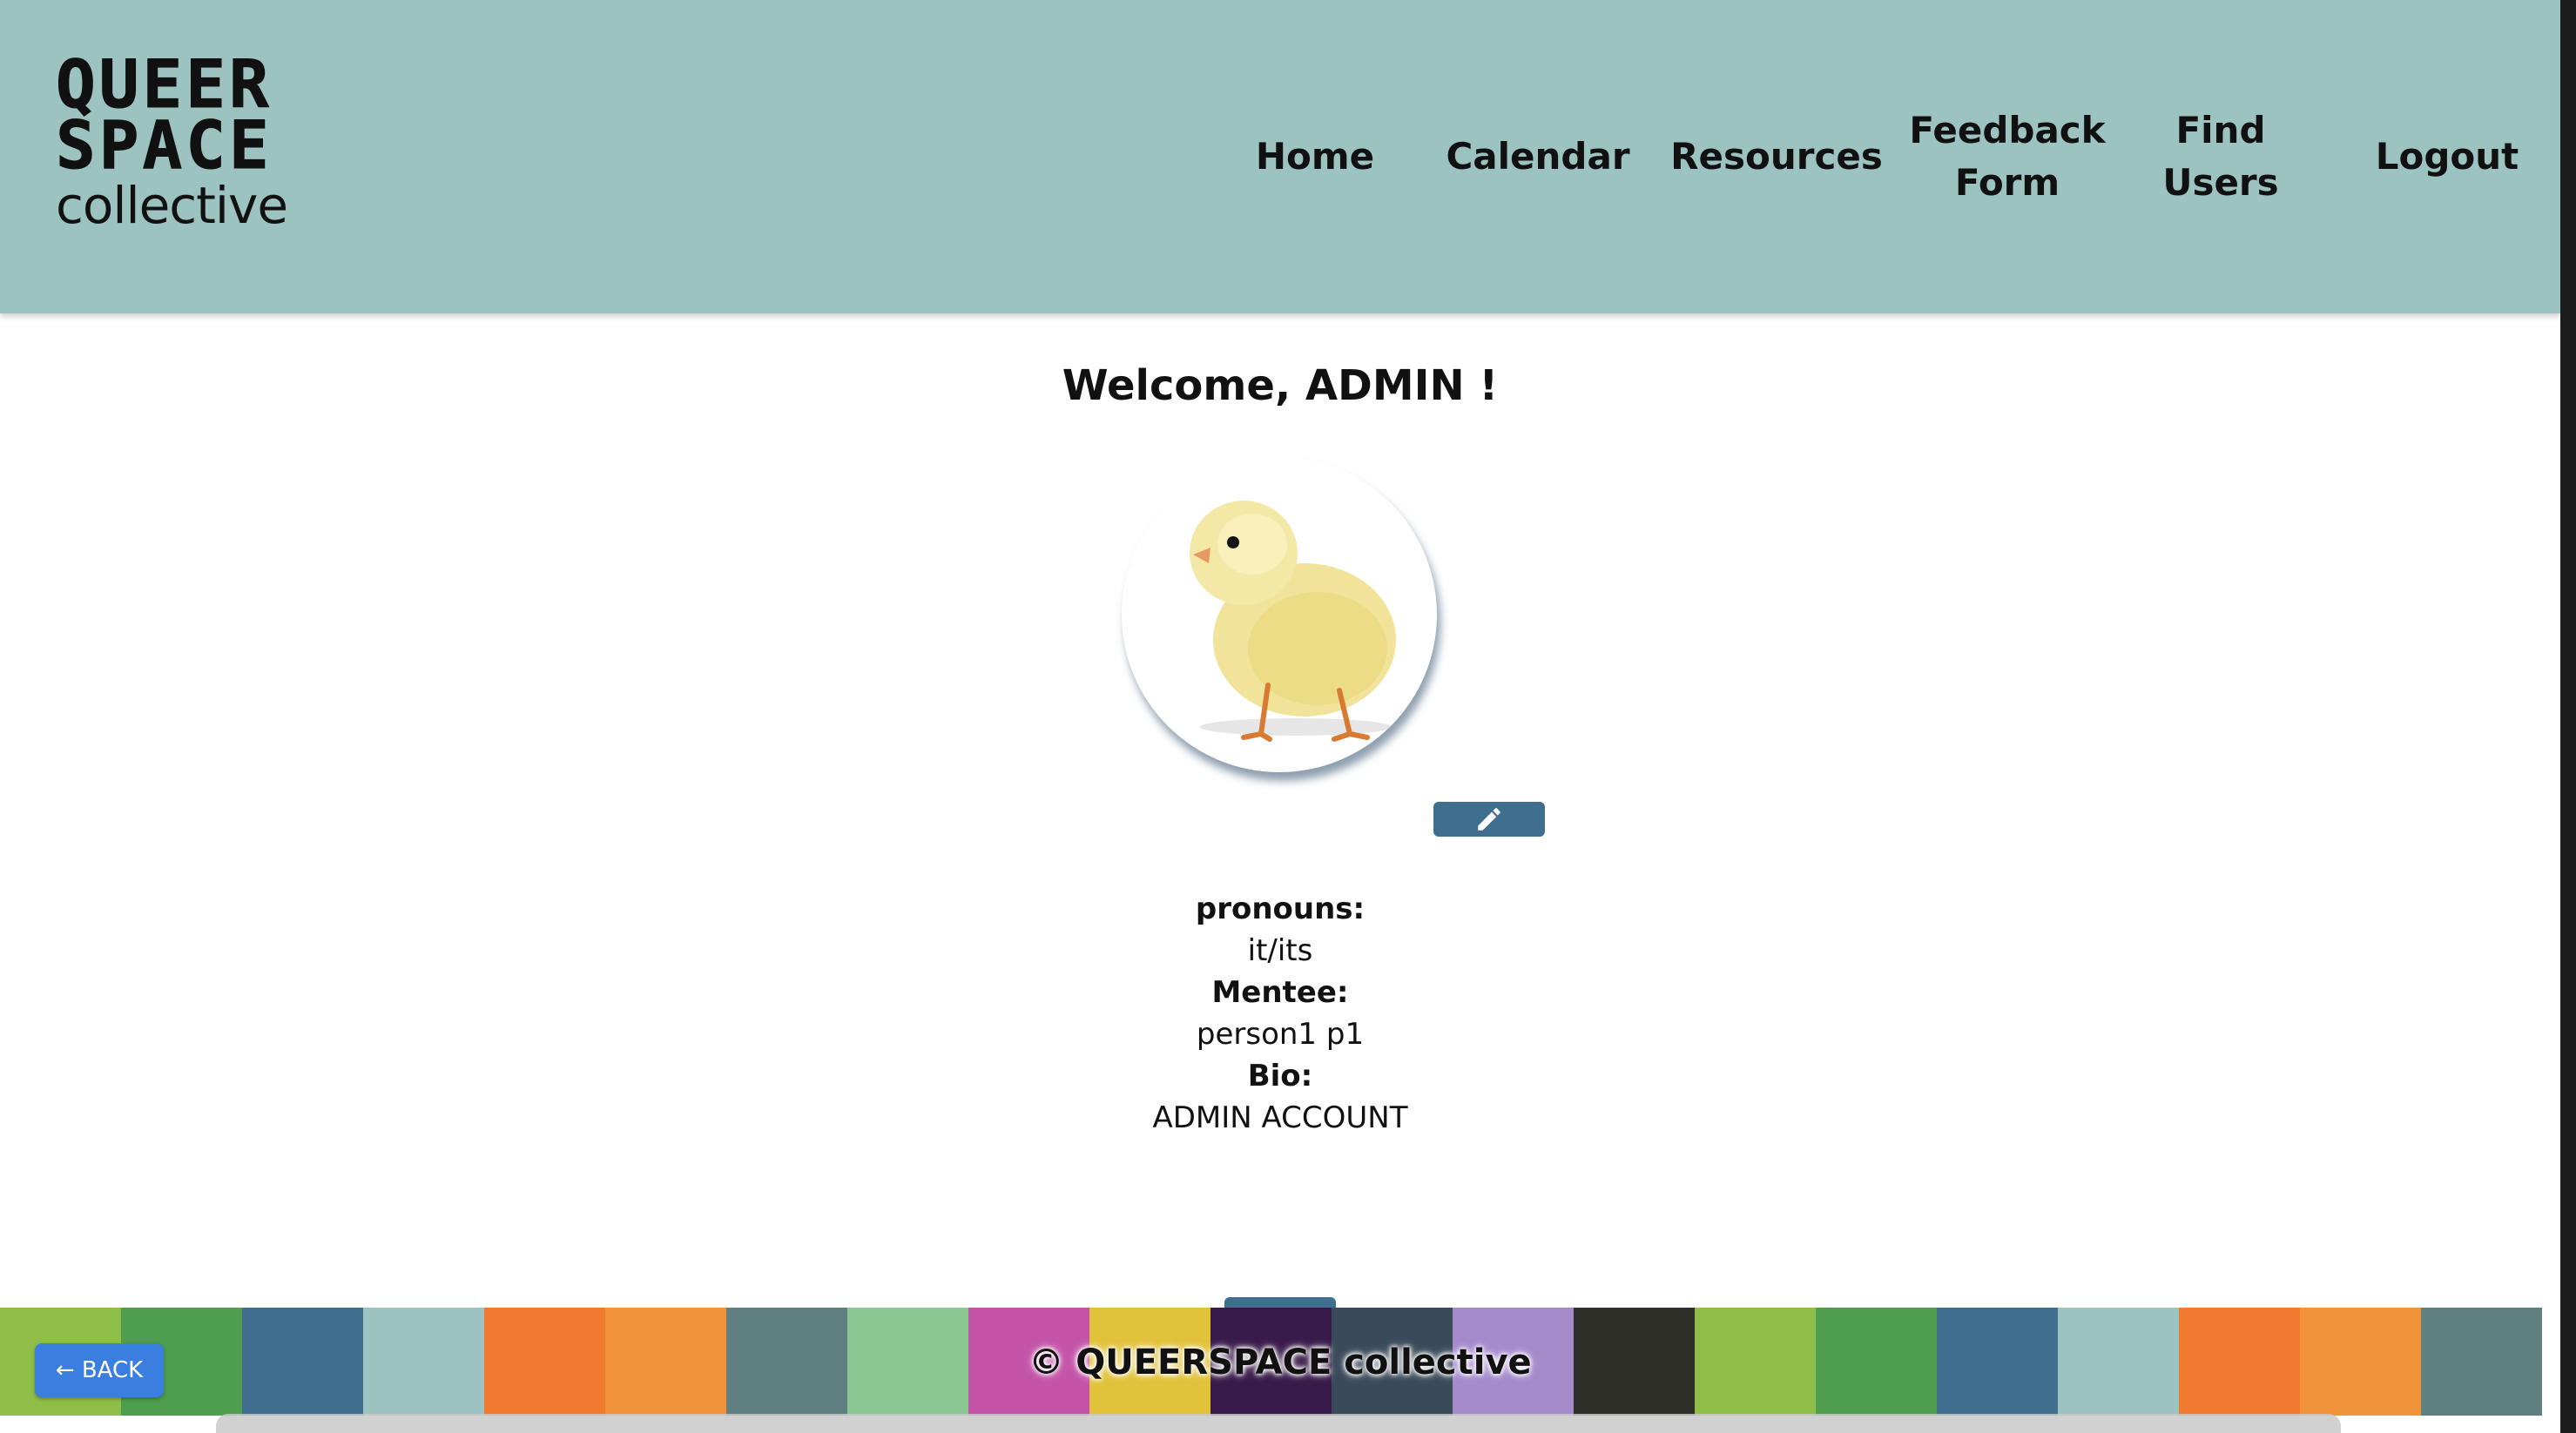 The width and height of the screenshot is (2576, 1433). What do you see at coordinates (1537, 157) in the screenshot?
I see `nav-calendar: Calendar` at bounding box center [1537, 157].